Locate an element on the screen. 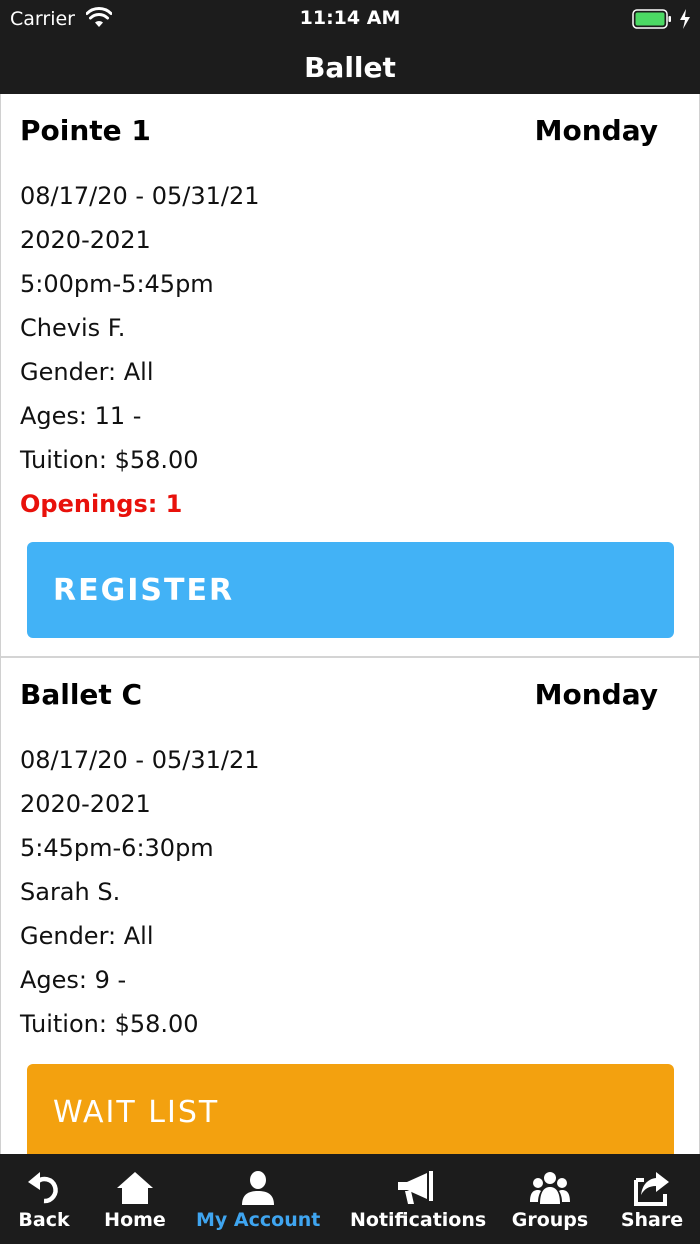 This screenshot has height=1244, width=700. tab-groups: Groups is located at coordinates (550, 1199).